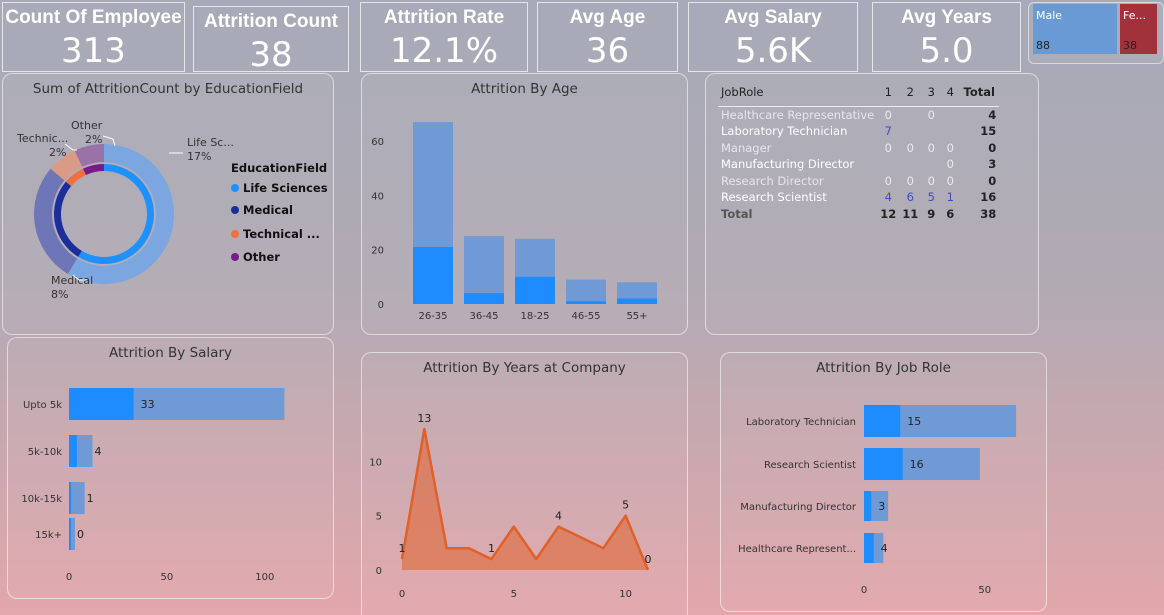  I want to click on kpi-label: Avg Age, so click(607, 17).